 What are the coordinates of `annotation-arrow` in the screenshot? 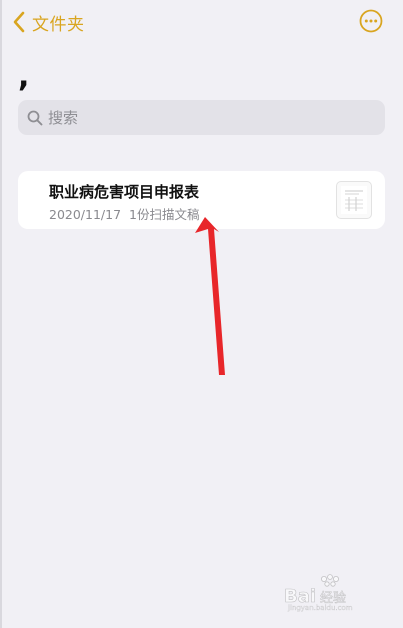 It's located at (210, 296).